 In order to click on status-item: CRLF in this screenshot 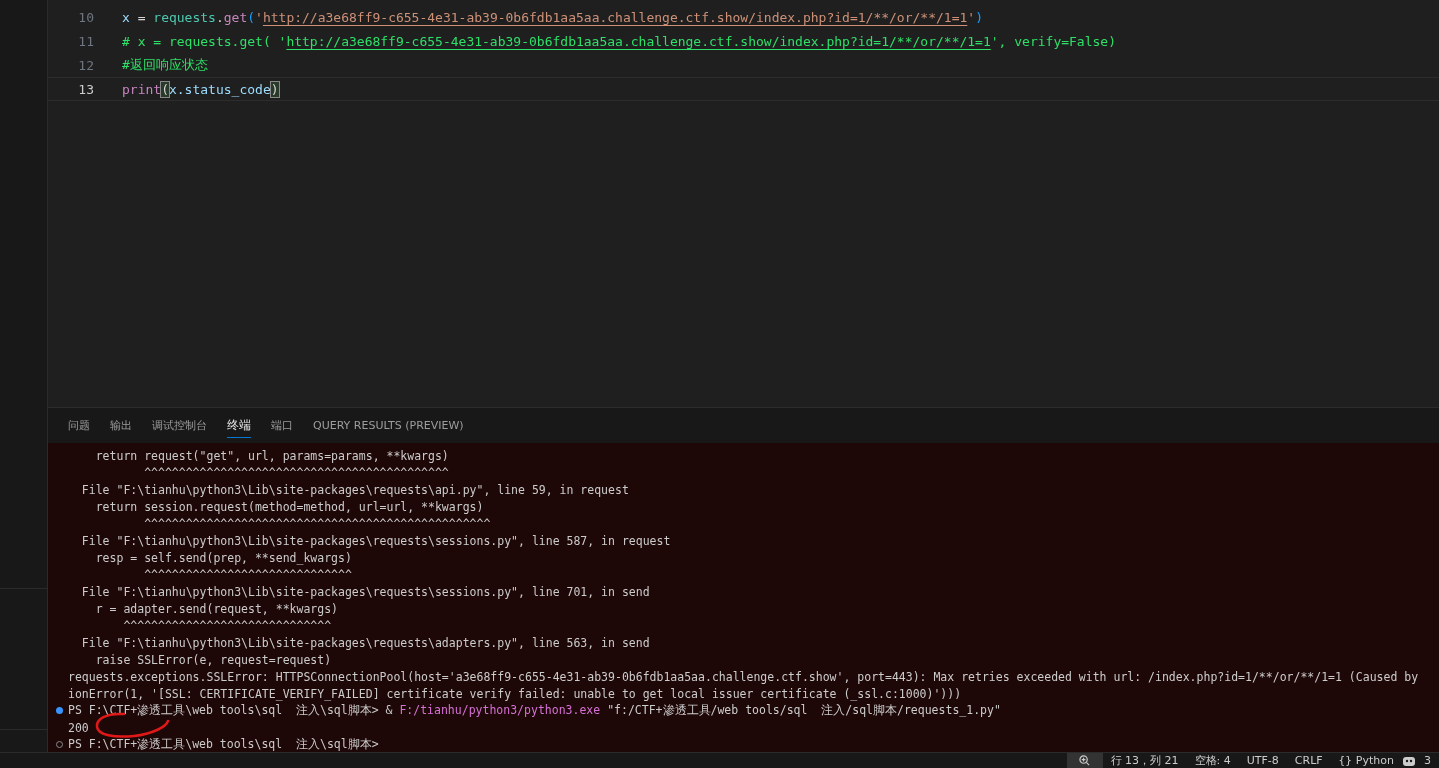, I will do `click(1308, 760)`.